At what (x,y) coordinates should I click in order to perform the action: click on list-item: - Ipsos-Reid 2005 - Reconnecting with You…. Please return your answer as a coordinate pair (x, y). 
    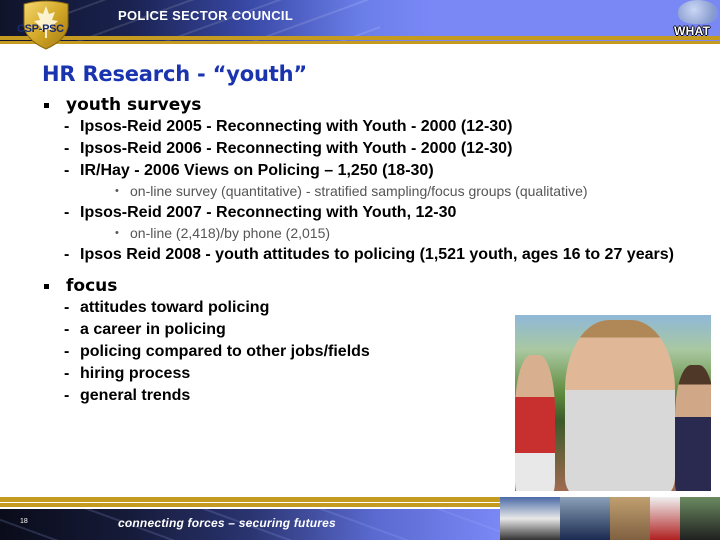
    Looking at the image, I should click on (288, 126).